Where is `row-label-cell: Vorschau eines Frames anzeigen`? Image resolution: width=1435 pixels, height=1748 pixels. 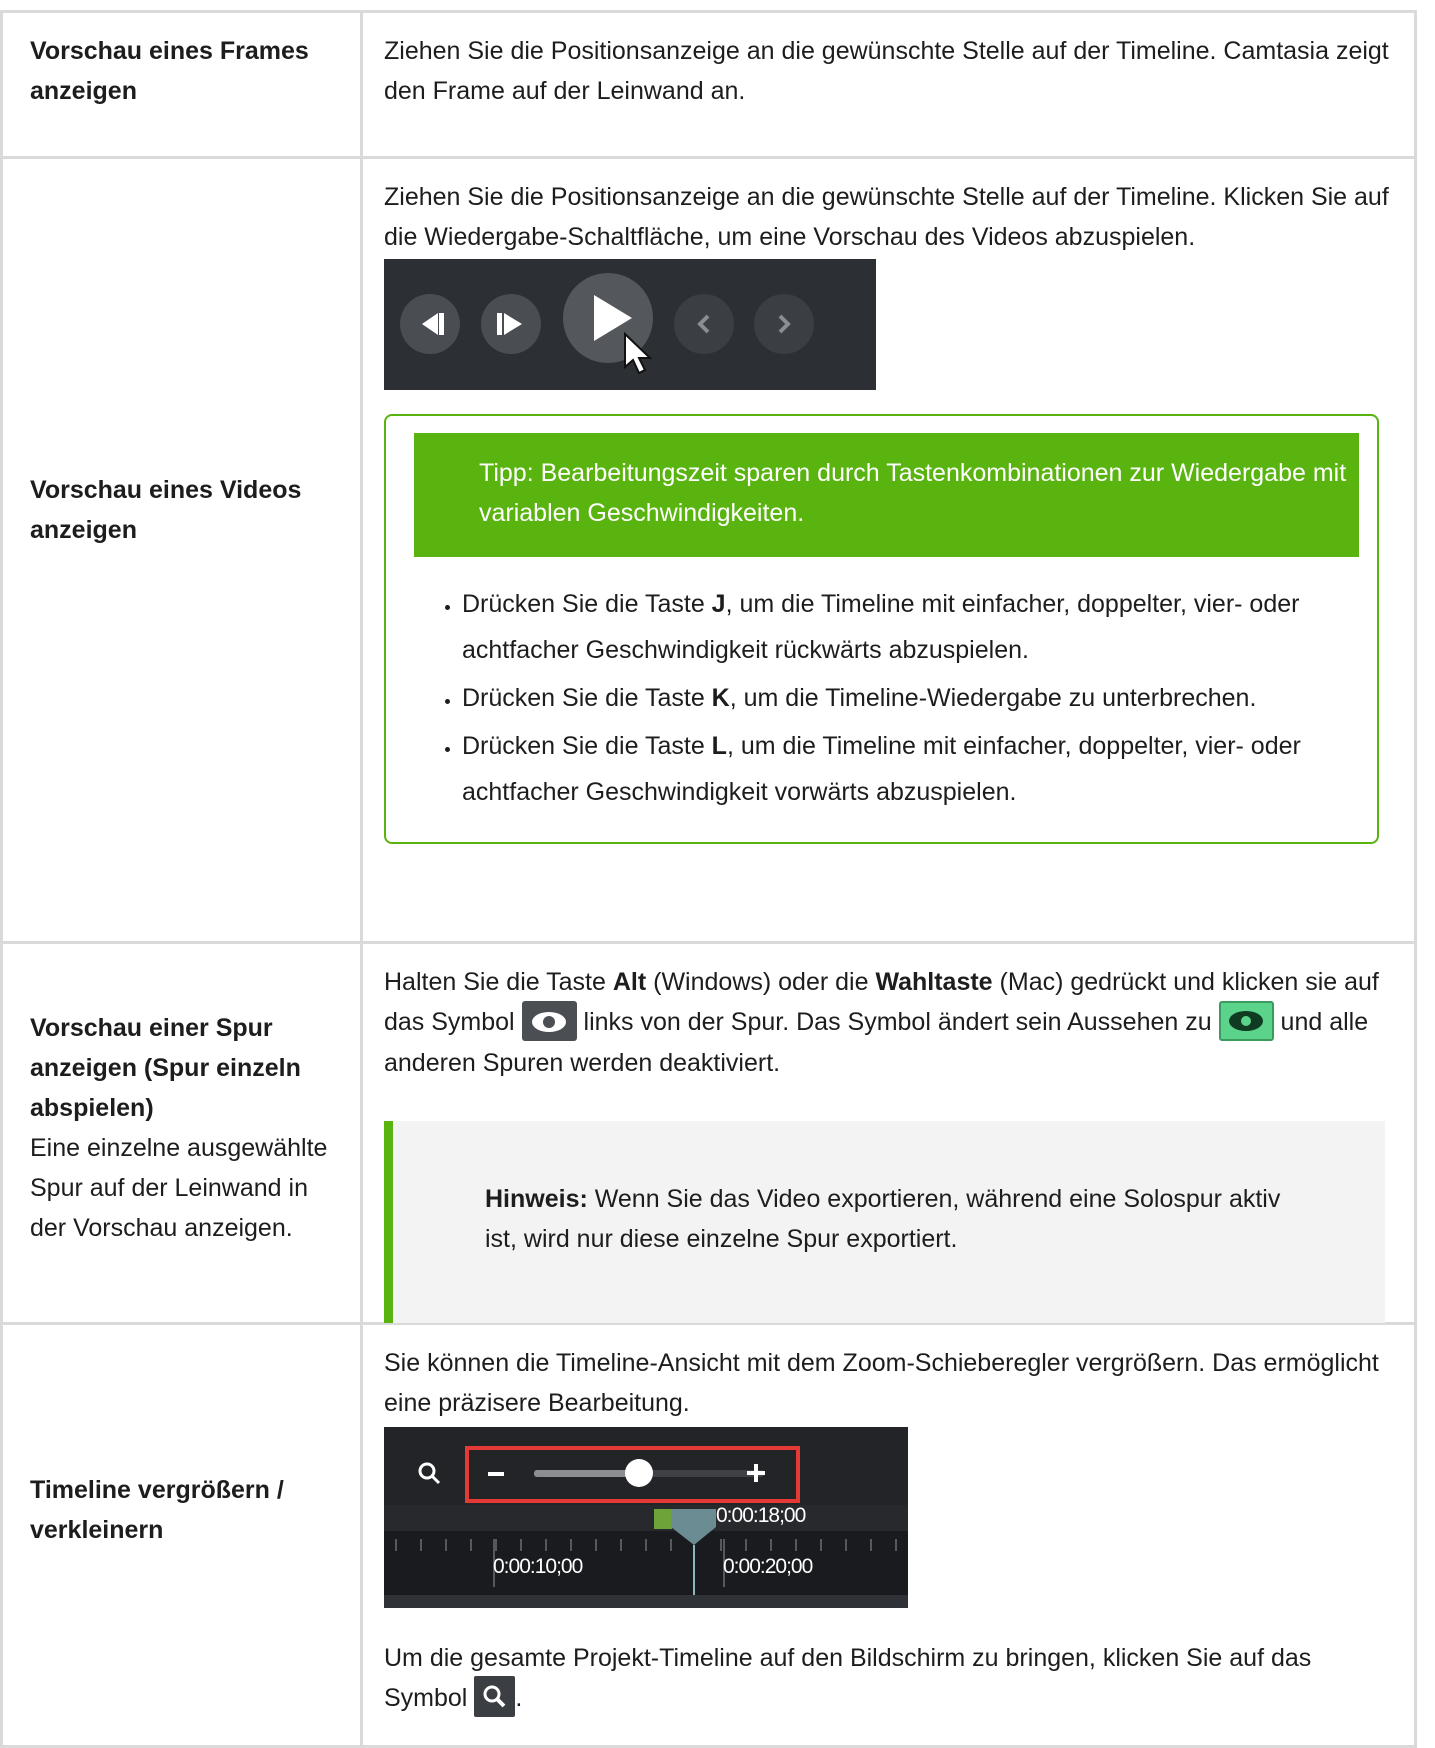 row-label-cell: Vorschau eines Frames anzeigen is located at coordinates (183, 84).